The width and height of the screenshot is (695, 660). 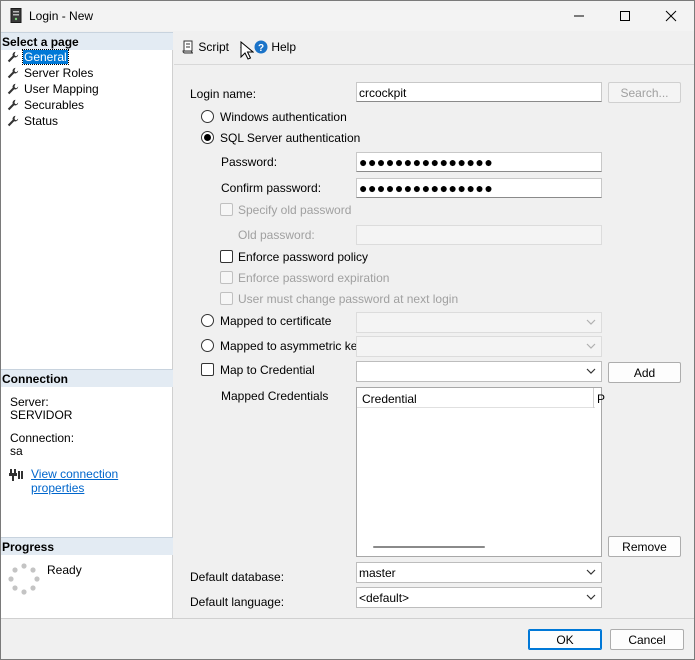 What do you see at coordinates (284, 47) in the screenshot?
I see `help-label: Help` at bounding box center [284, 47].